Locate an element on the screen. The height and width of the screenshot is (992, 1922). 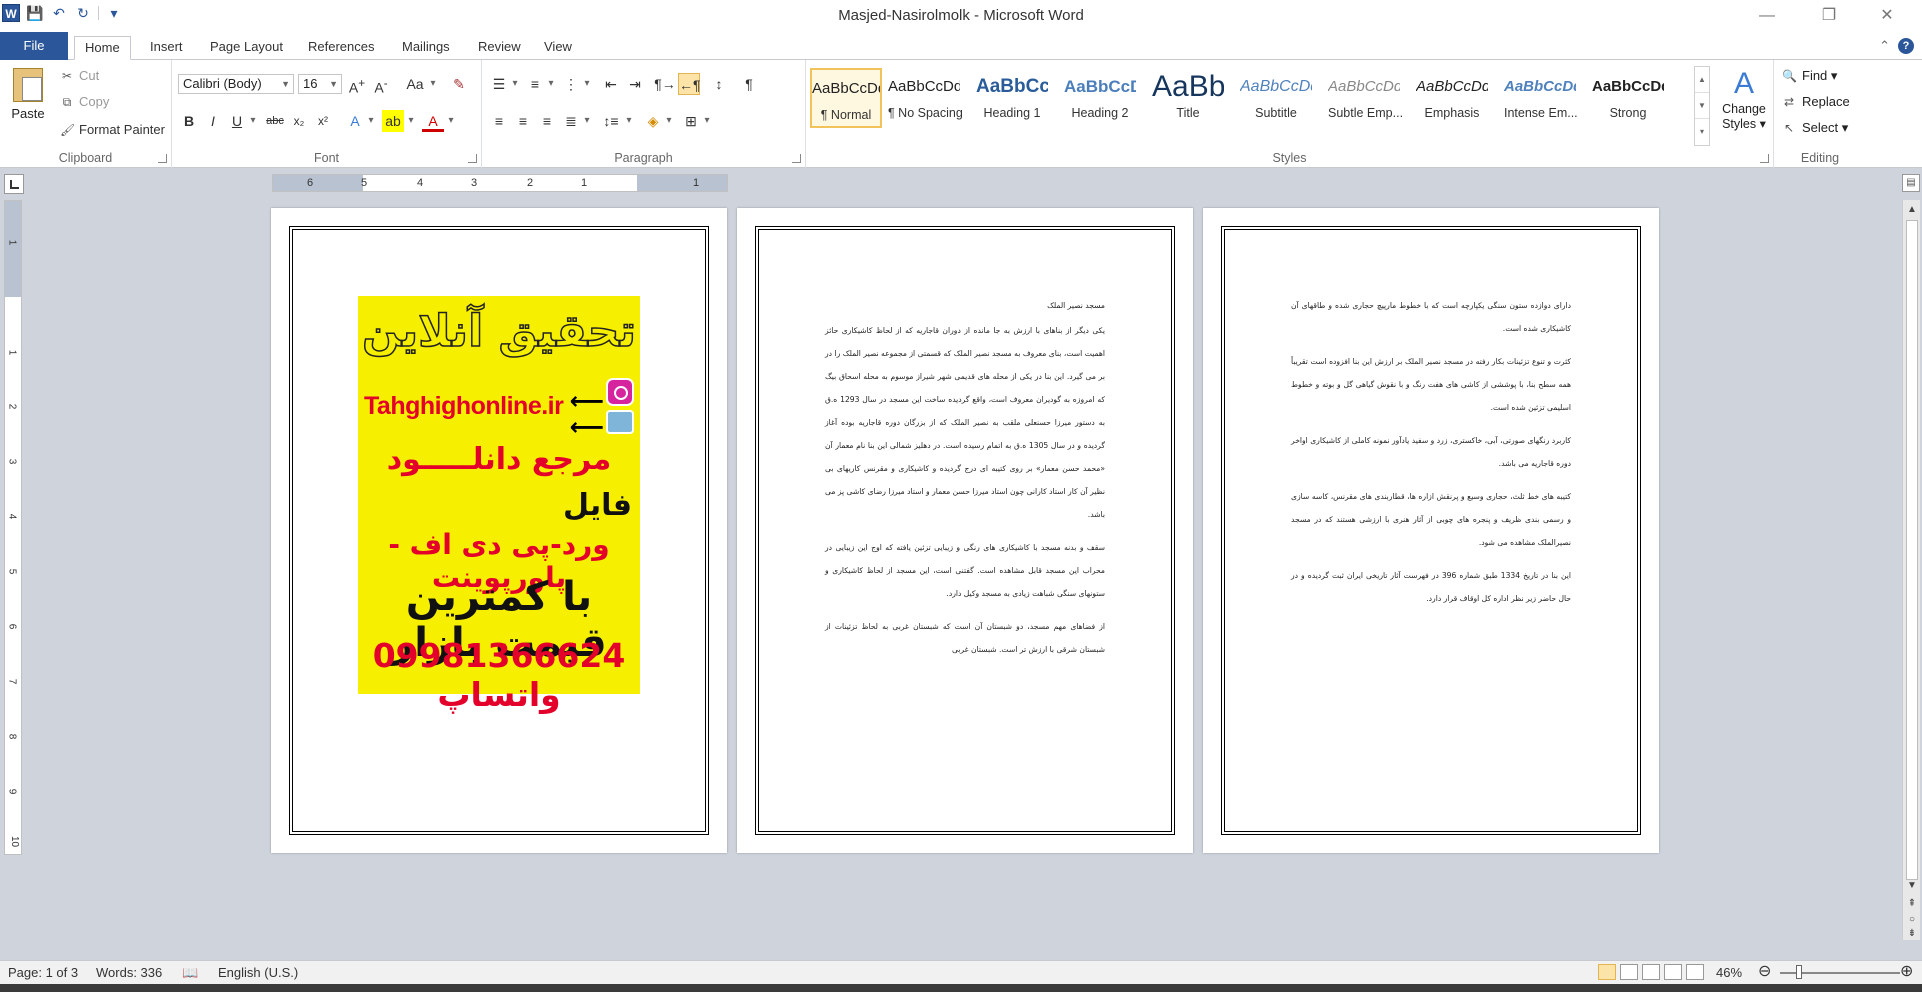
zoom-level: 46% is located at coordinates (1729, 972).